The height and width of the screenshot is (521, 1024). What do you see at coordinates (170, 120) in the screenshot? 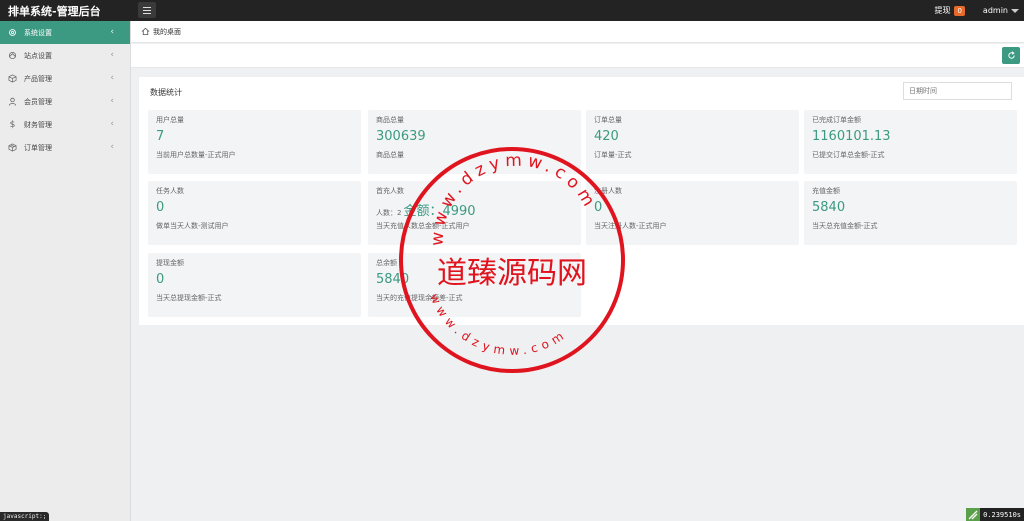
I see `card-label: 用户总量` at bounding box center [170, 120].